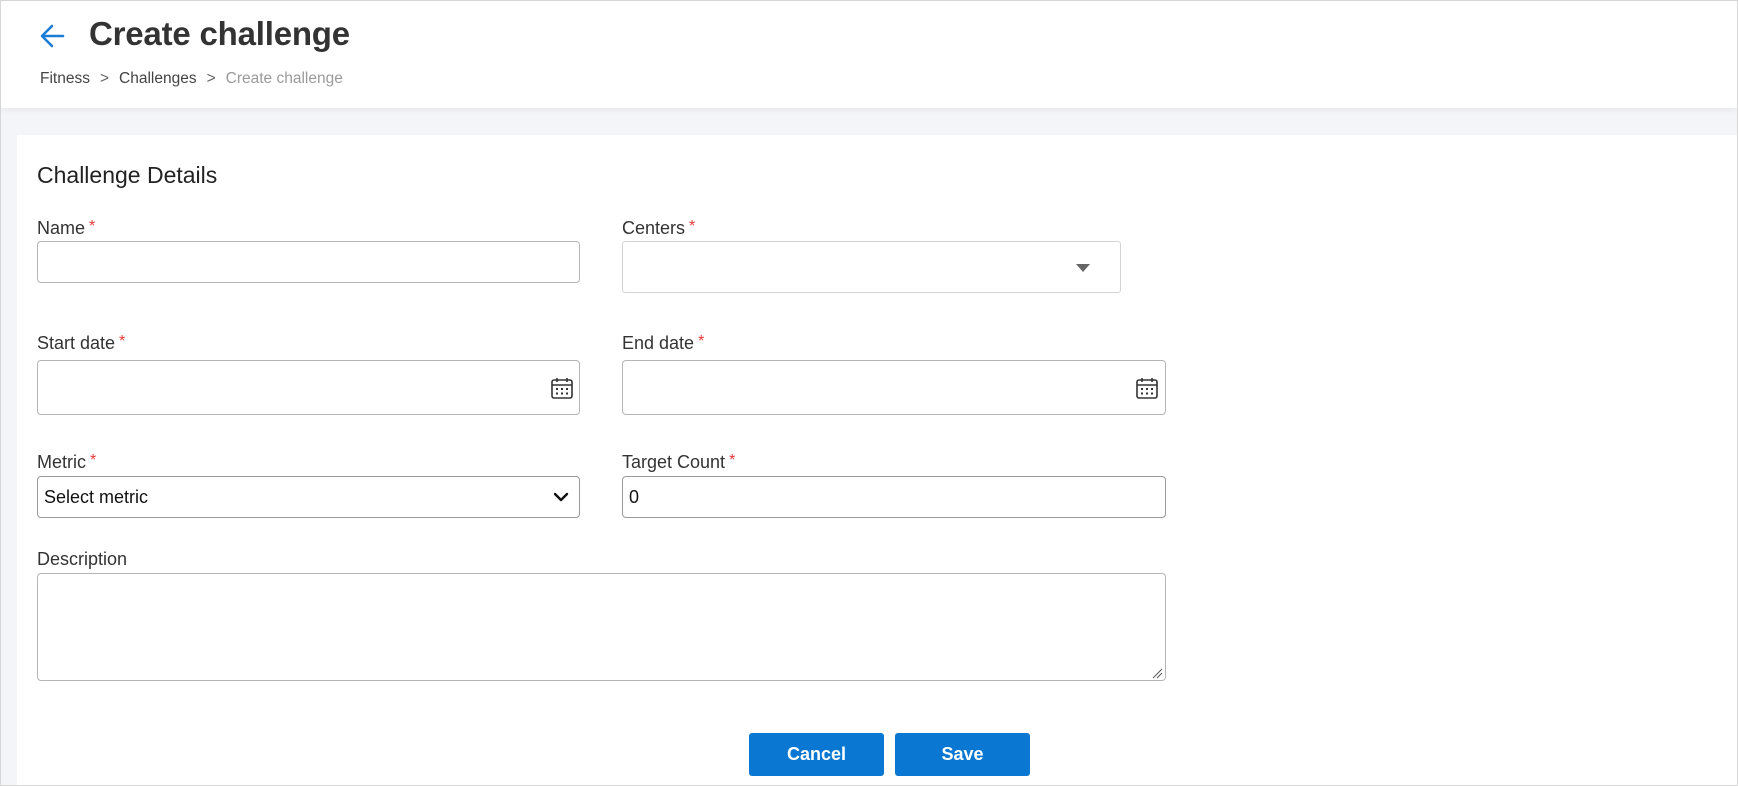  I want to click on breadcrumb: Fitness > Challenges > Create challenge, so click(191, 79).